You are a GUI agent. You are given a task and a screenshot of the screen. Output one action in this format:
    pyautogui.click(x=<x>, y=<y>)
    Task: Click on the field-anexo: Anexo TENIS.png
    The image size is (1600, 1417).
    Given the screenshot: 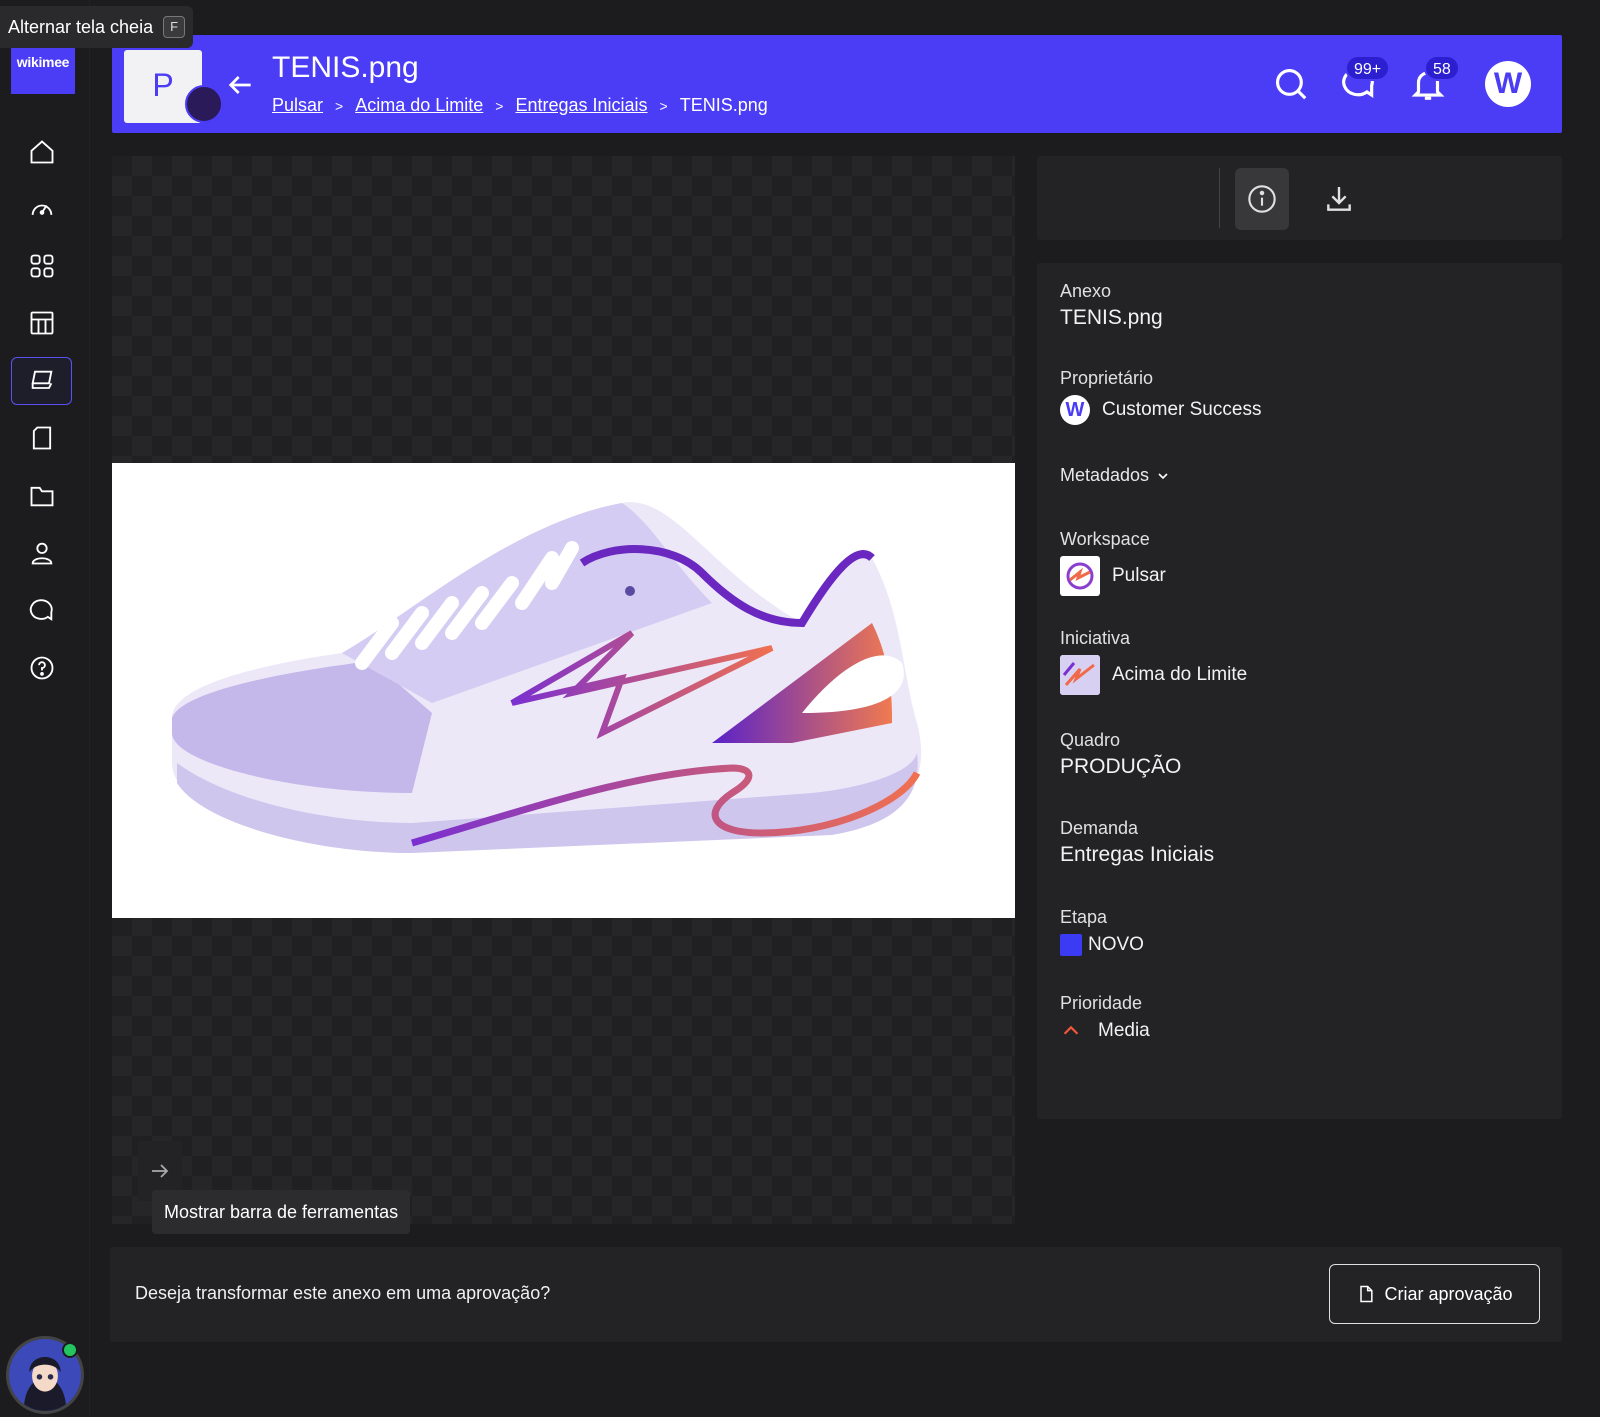 What is the action you would take?
    pyautogui.click(x=1111, y=305)
    